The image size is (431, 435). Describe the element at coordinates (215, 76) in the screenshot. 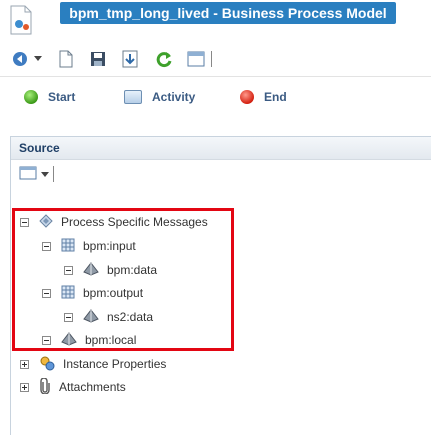

I see `toolbar-divider` at that location.